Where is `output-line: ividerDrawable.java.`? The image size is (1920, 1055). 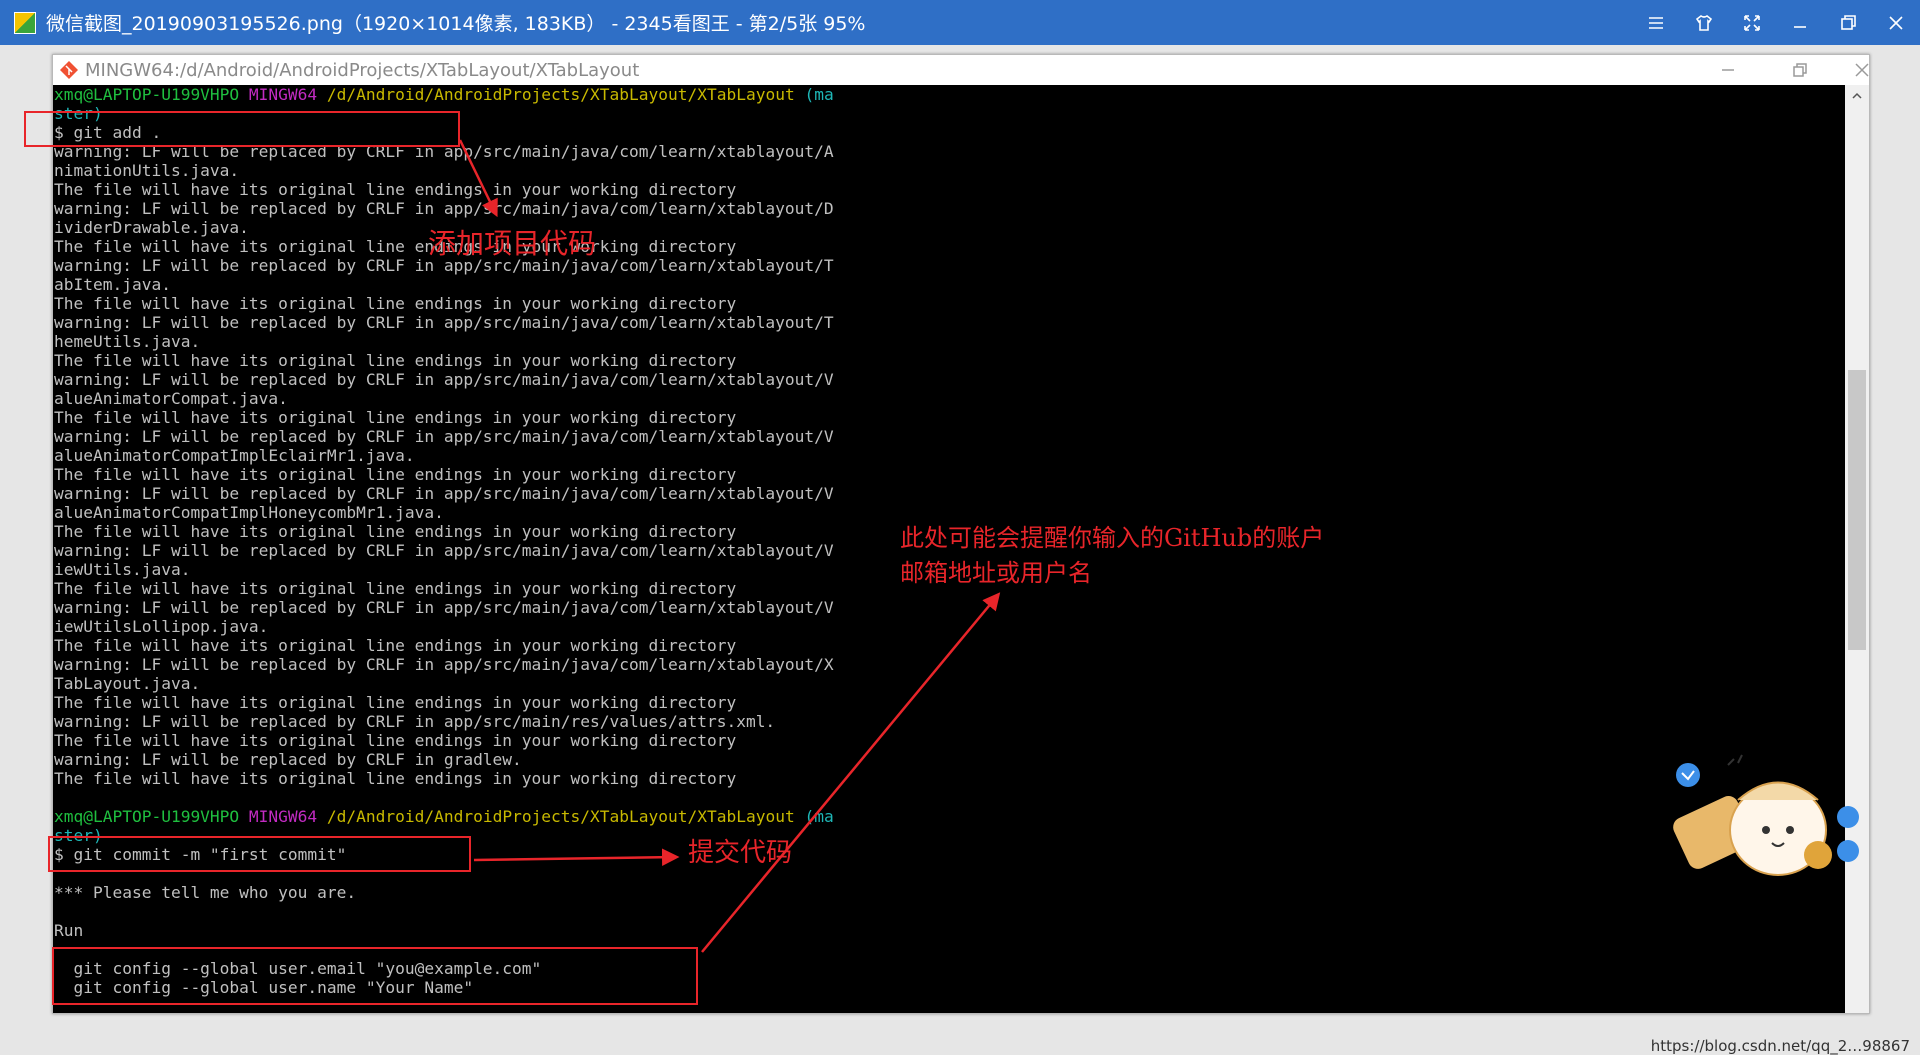
output-line: ividerDrawable.java. is located at coordinates (151, 227).